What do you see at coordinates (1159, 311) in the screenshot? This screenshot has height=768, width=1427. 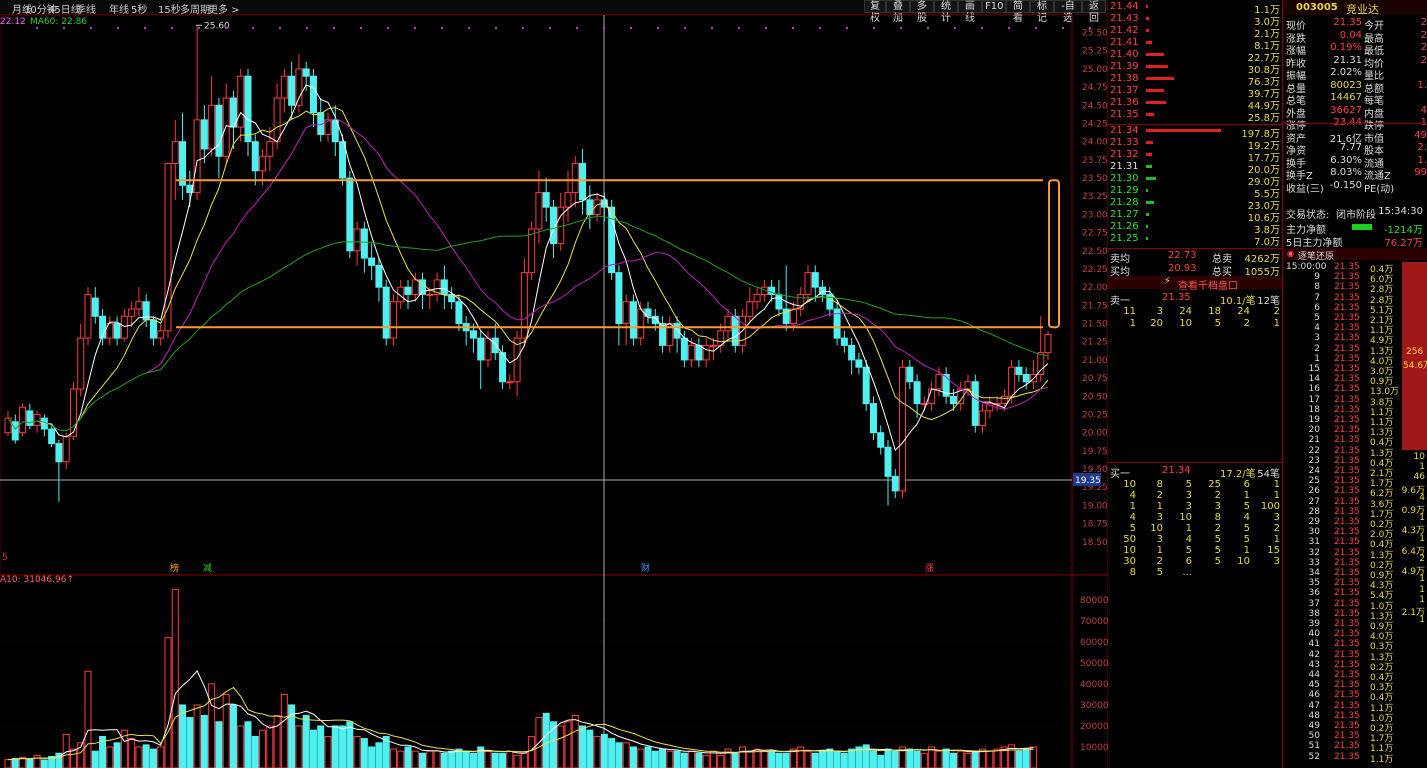 I see `sell-queue-cell: 3` at bounding box center [1159, 311].